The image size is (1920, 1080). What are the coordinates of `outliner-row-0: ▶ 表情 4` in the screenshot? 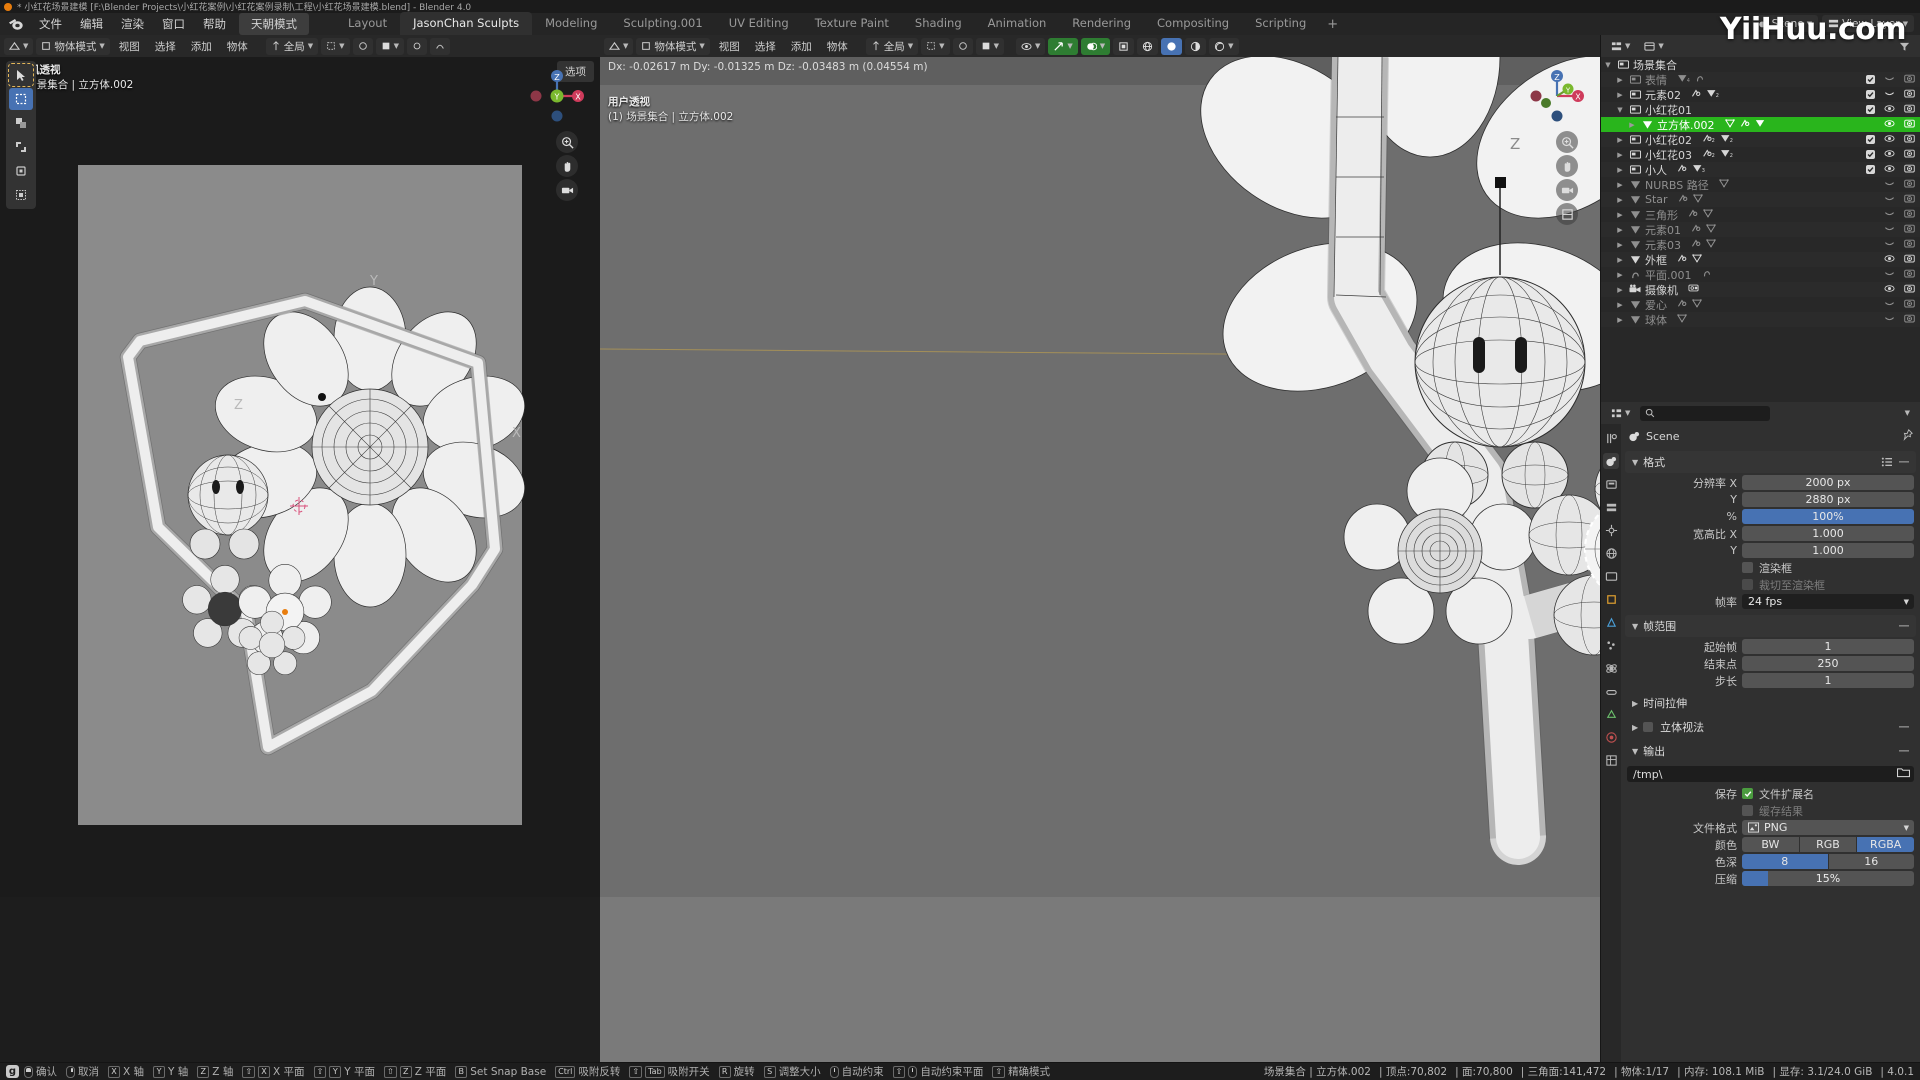 It's located at (1760, 79).